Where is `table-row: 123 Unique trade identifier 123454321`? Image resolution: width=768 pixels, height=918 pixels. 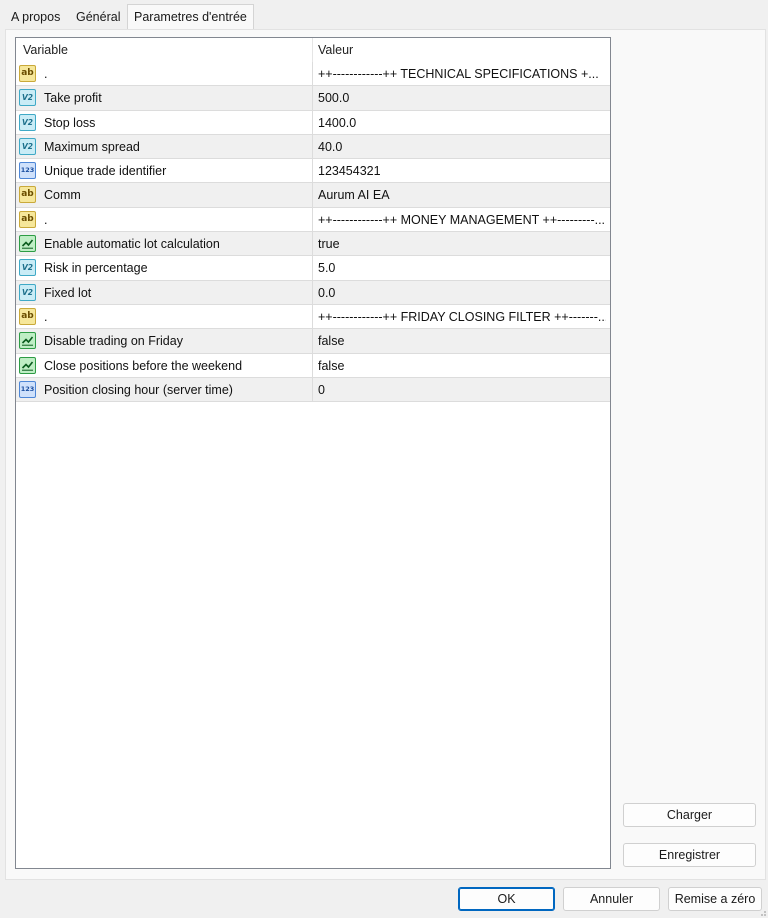
table-row: 123 Unique trade identifier 123454321 is located at coordinates (313, 171).